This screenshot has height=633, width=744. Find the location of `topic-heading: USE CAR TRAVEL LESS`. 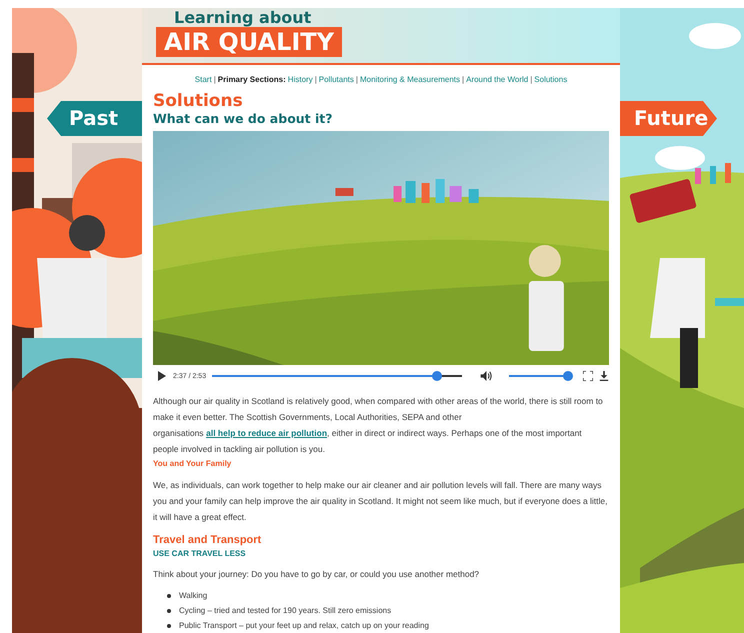

topic-heading: USE CAR TRAVEL LESS is located at coordinates (200, 554).